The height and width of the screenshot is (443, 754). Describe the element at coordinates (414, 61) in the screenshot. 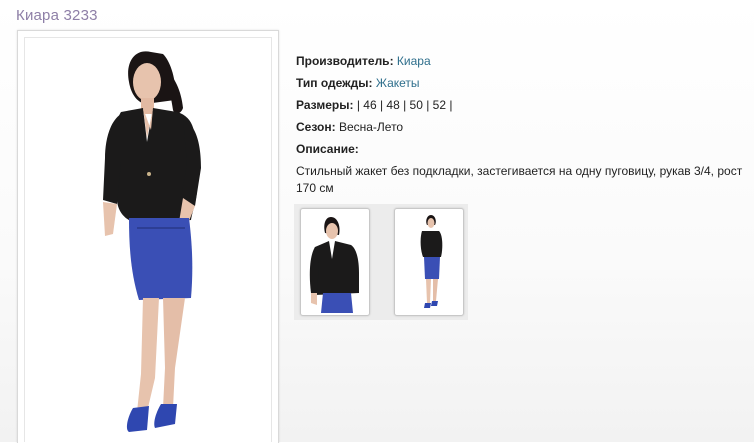

I see `manufacturer-link: Киара` at that location.